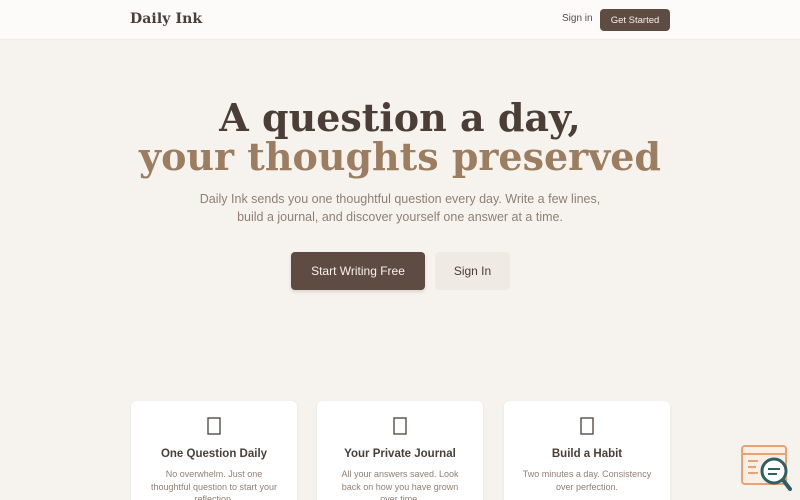 This screenshot has height=500, width=800. What do you see at coordinates (214, 454) in the screenshot?
I see `feature-title: One Question Daily` at bounding box center [214, 454].